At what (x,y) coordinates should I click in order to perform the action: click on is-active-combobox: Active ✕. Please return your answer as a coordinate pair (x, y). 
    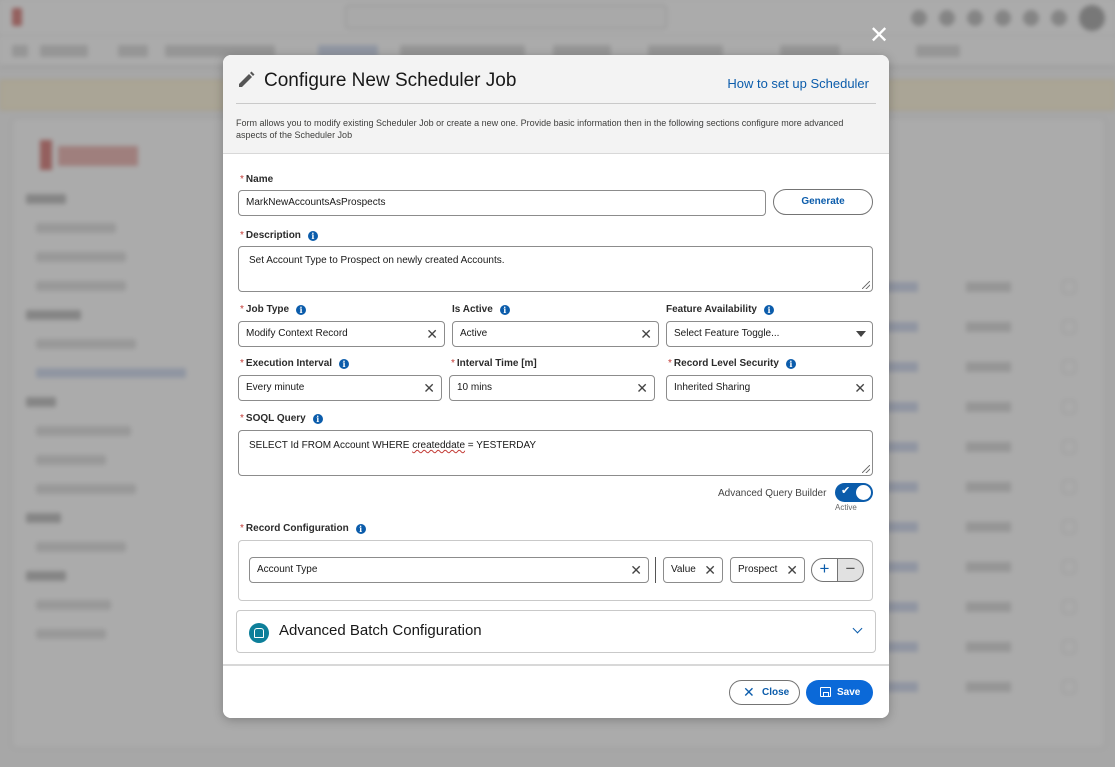
    Looking at the image, I should click on (555, 334).